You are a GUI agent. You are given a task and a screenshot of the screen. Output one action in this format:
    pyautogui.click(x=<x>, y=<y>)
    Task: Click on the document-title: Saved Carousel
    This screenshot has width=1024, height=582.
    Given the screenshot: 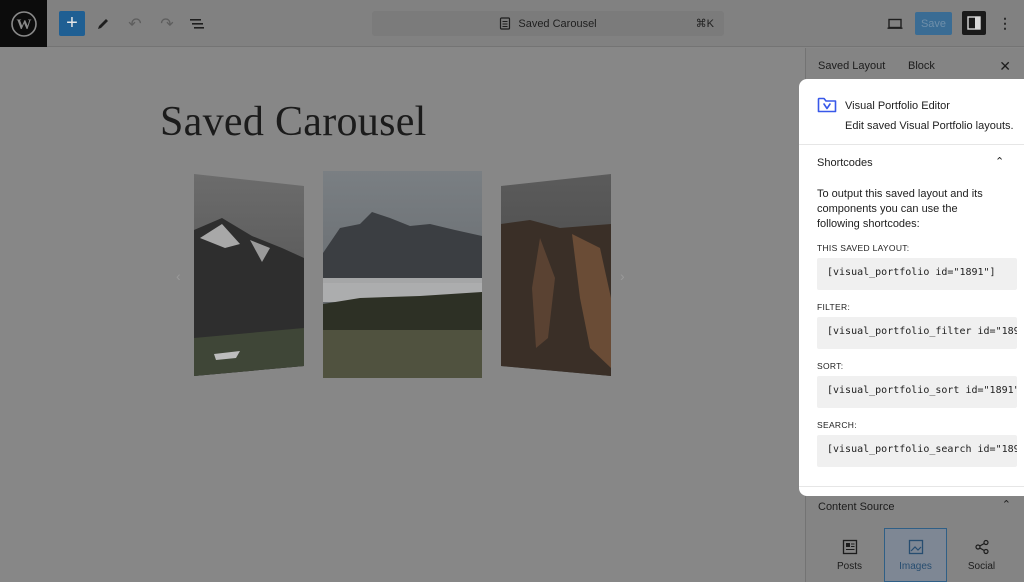 What is the action you would take?
    pyautogui.click(x=557, y=23)
    